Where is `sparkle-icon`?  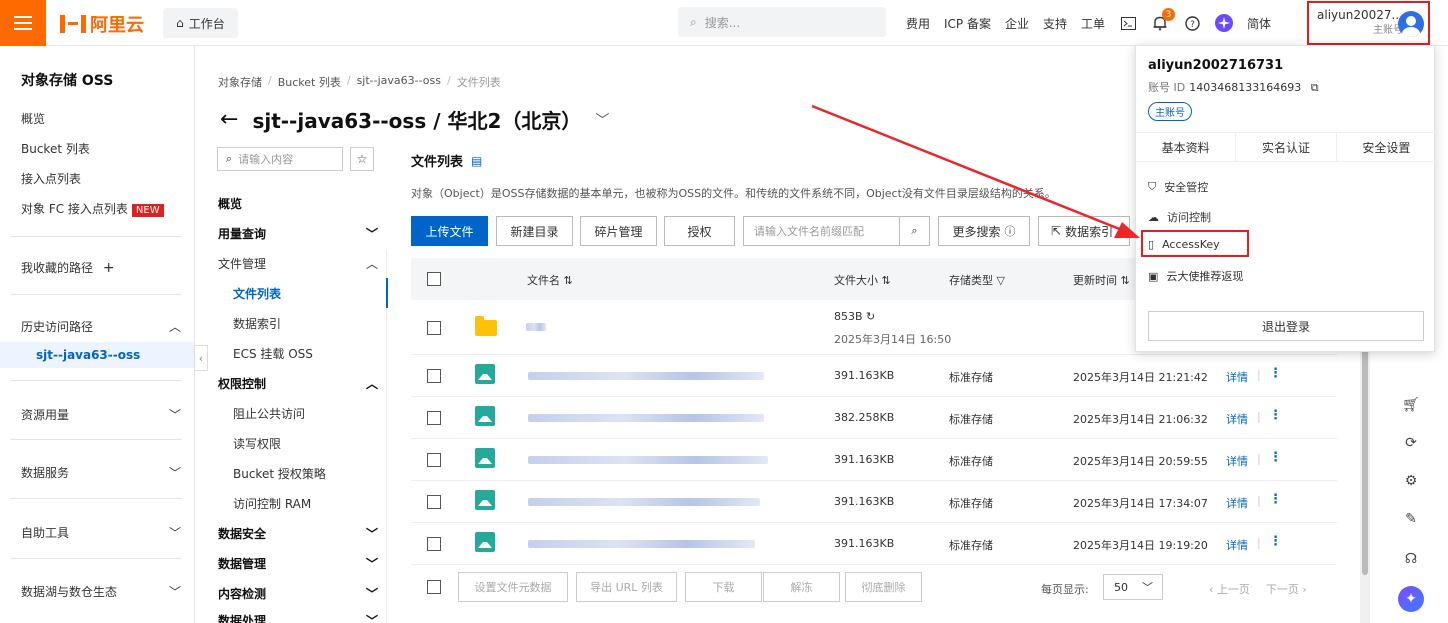 sparkle-icon is located at coordinates (1224, 23).